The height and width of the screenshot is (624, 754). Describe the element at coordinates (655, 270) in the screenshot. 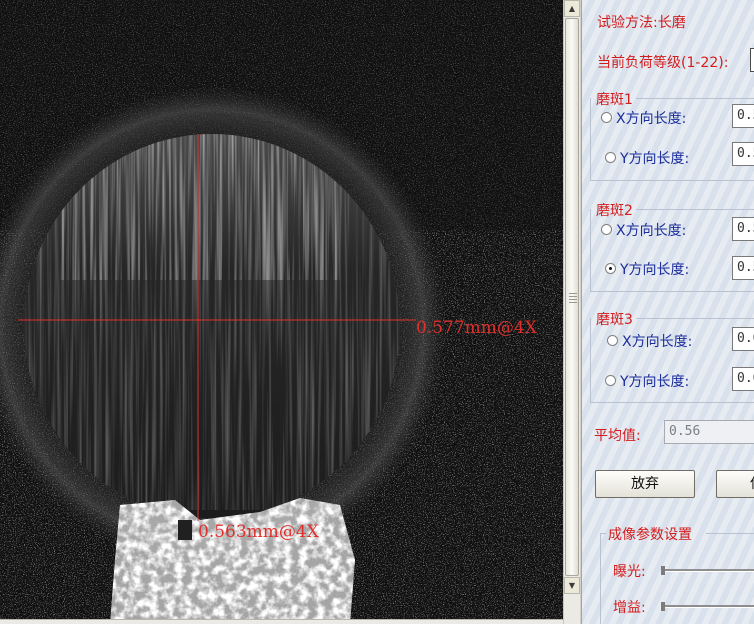

I see `scar2-y-label: Y方向长度:` at that location.